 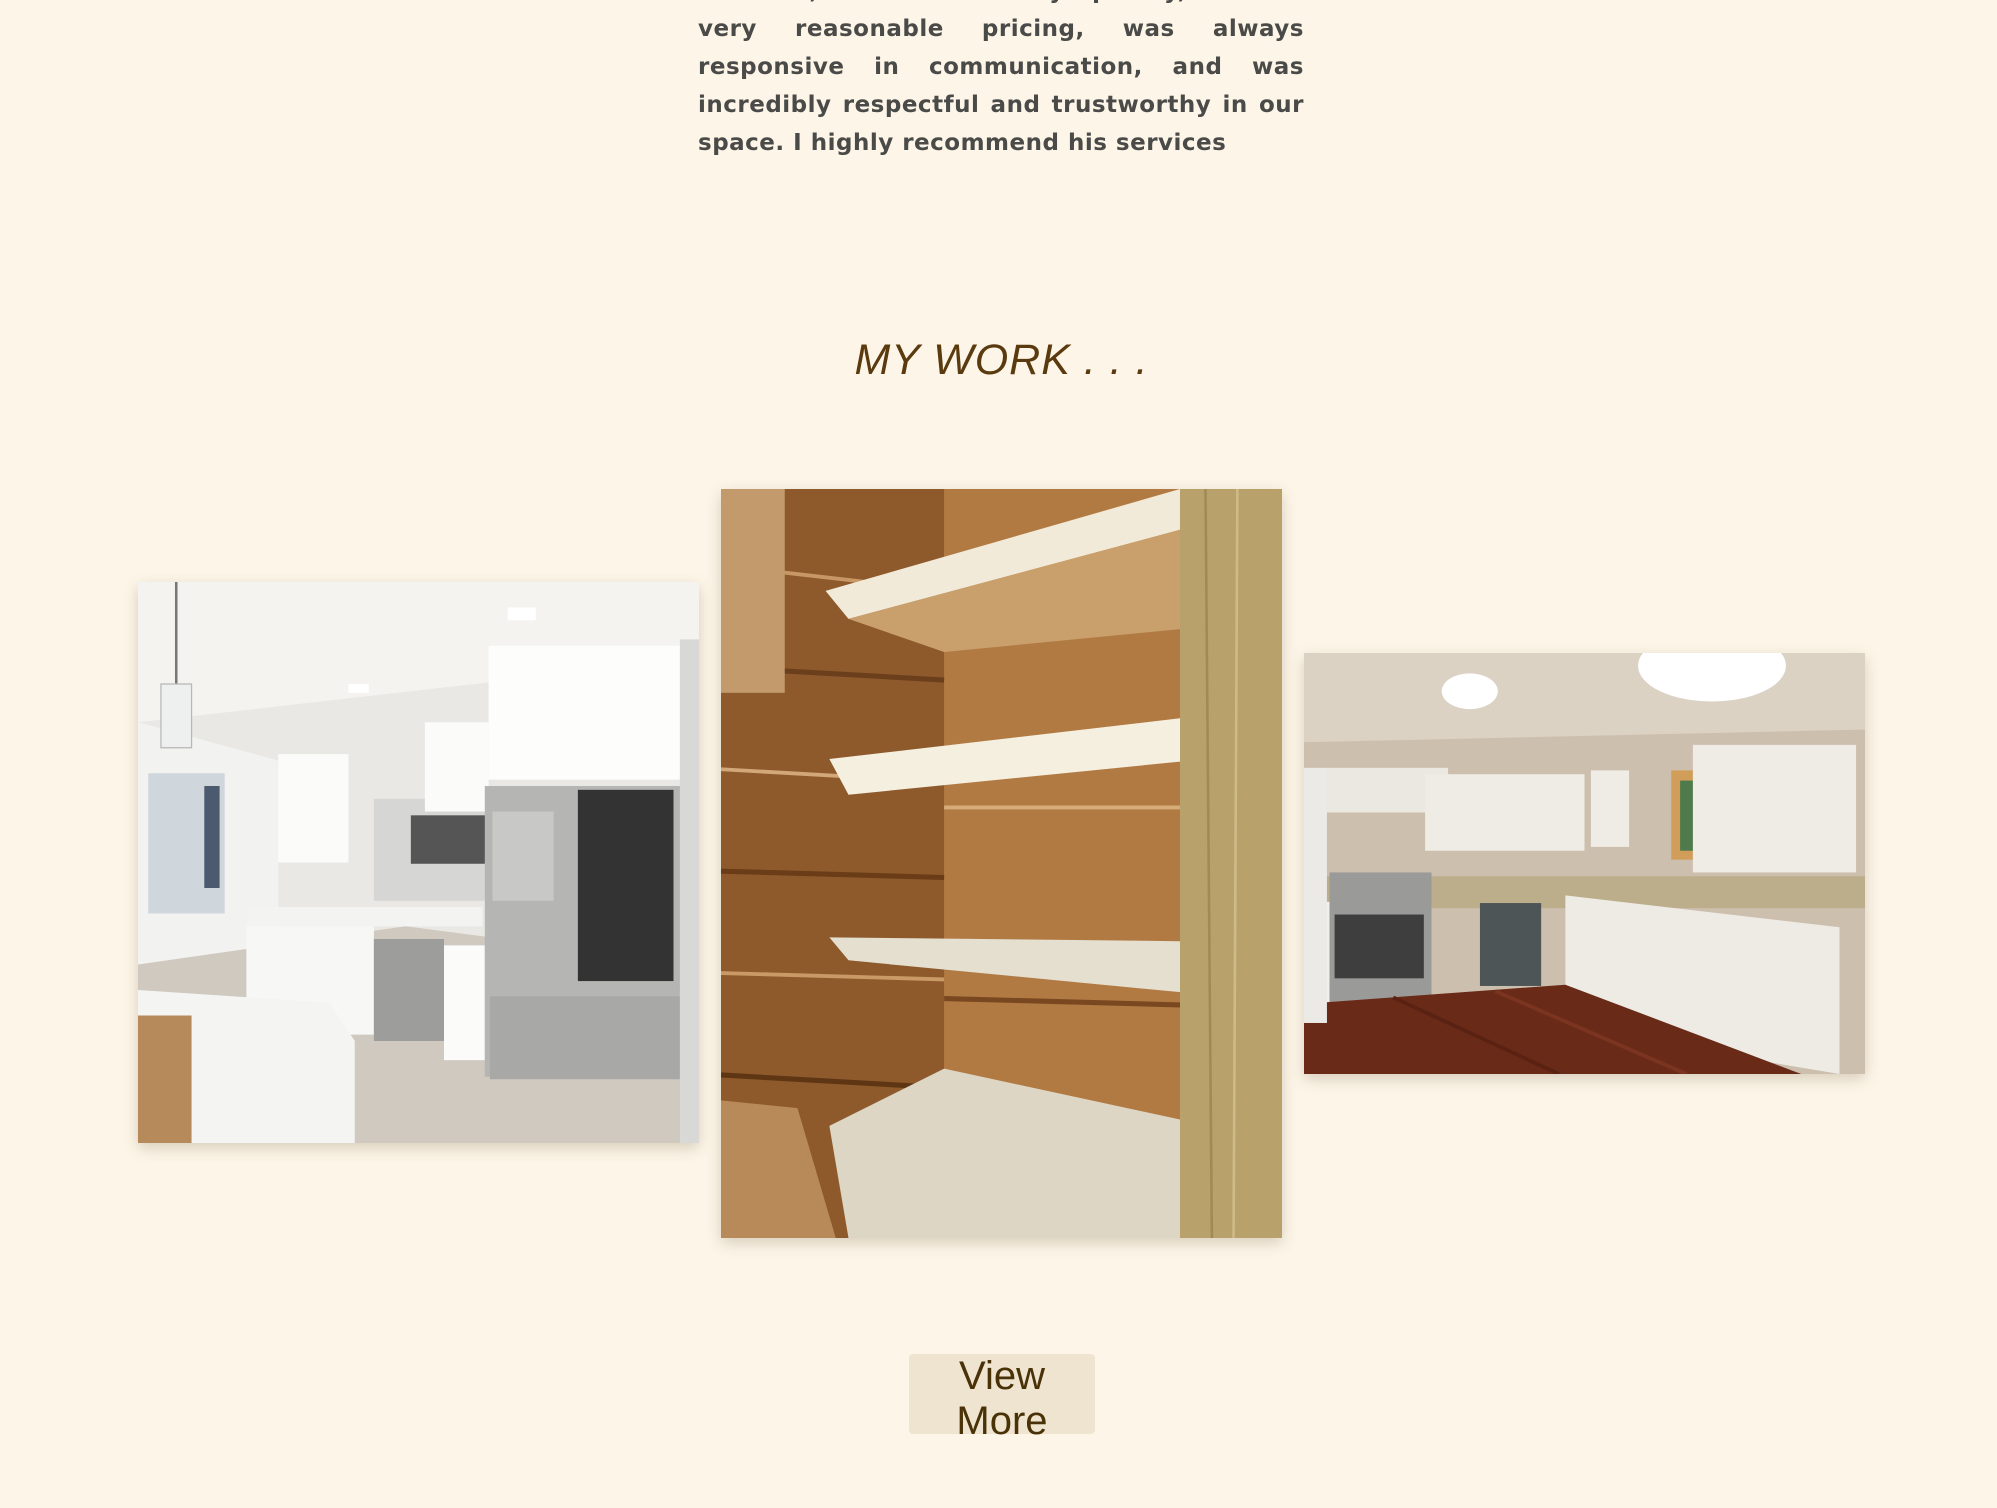 What do you see at coordinates (1001, 360) in the screenshot?
I see `section-title: MY WORK . . .` at bounding box center [1001, 360].